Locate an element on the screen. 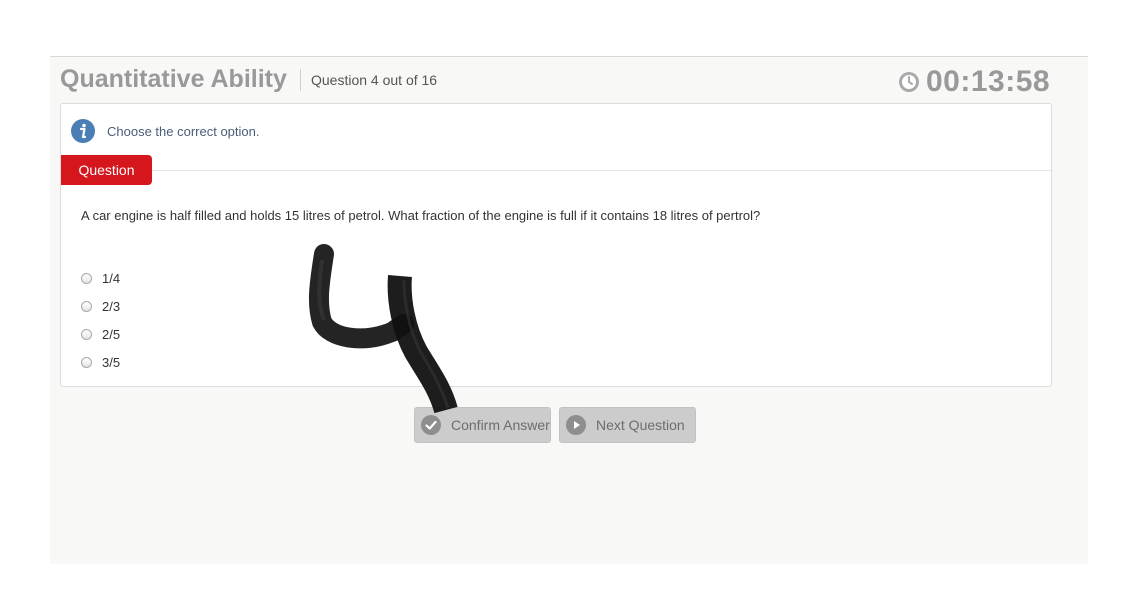 The image size is (1138, 613). option-label: 1/4 is located at coordinates (111, 278).